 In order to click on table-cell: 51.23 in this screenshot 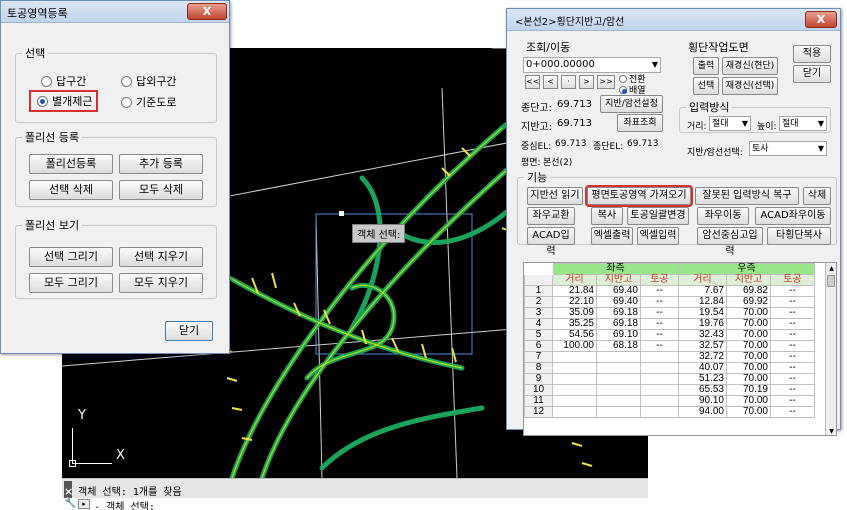, I will do `click(702, 379)`.